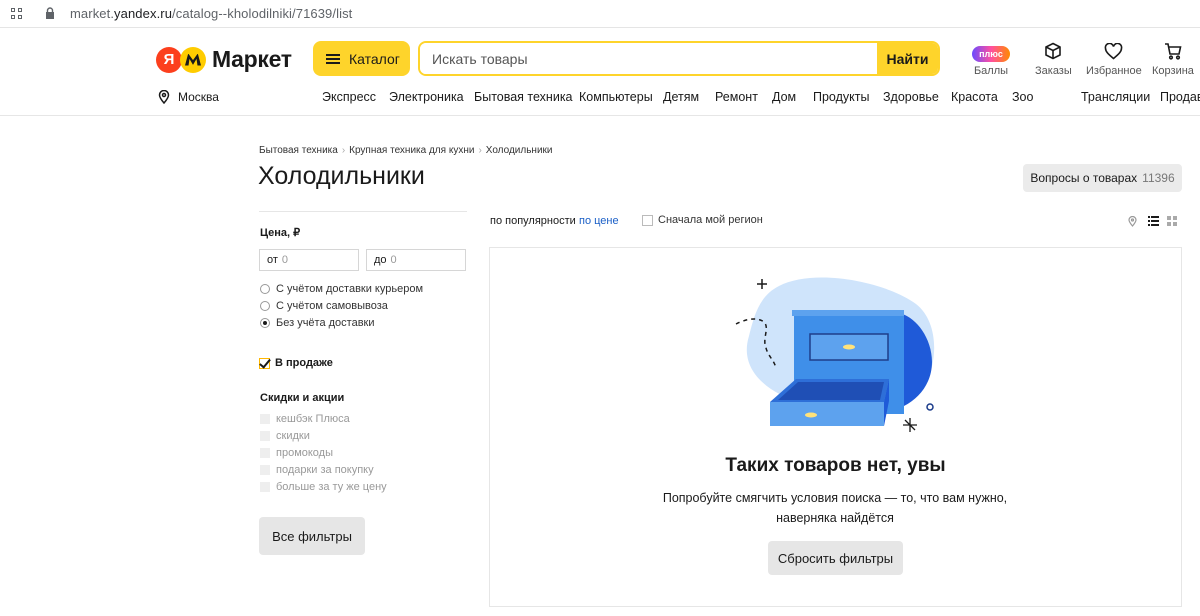  I want to click on discounts-filter-title: Скидки и акции, so click(302, 398).